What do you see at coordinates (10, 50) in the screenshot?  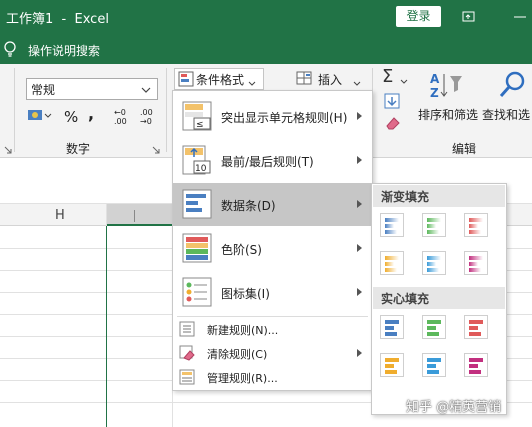 I see `lightbulb-icon` at bounding box center [10, 50].